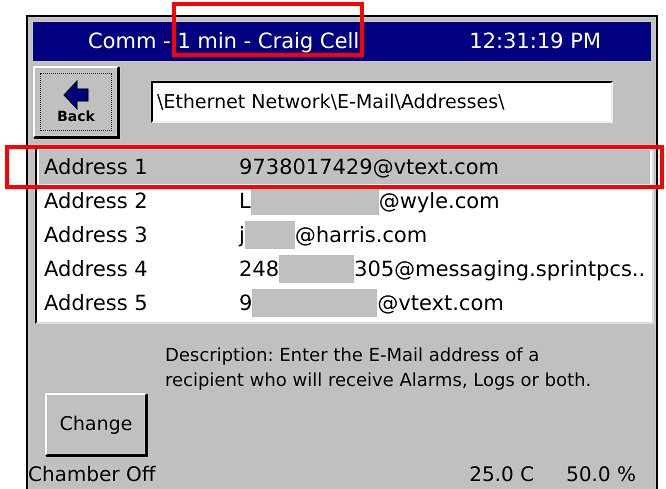  Describe the element at coordinates (440, 303) in the screenshot. I see `address-value: @vtext.com` at that location.